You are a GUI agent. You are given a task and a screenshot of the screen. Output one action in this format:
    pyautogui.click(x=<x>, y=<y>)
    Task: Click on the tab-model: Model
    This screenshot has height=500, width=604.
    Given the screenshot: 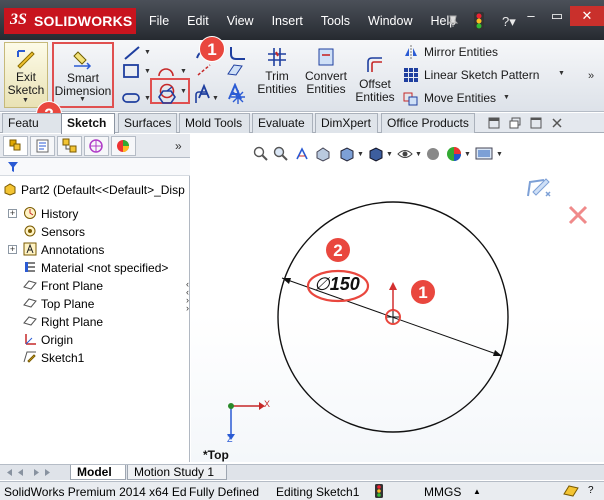 What is the action you would take?
    pyautogui.click(x=98, y=472)
    